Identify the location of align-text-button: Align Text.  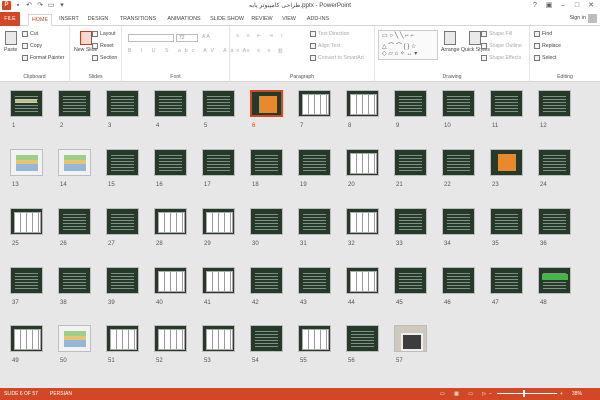
(325, 46).